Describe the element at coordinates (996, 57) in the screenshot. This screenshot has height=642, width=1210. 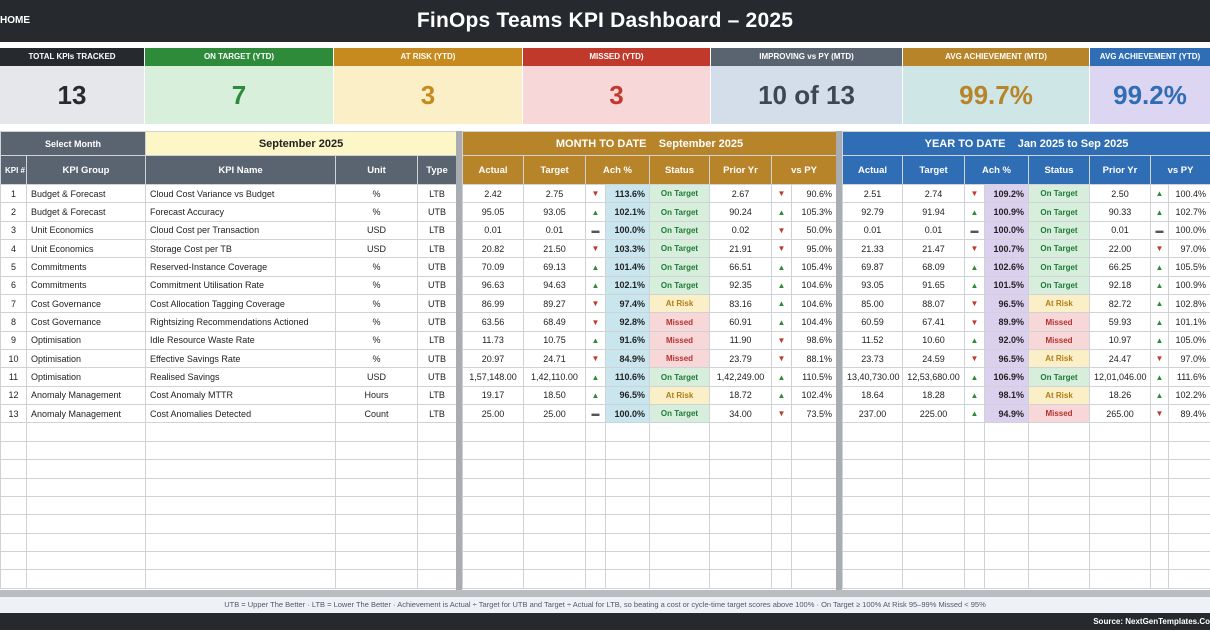
I see `kpi-card-label: AVG ACHIEVEMENT (MTD)` at that location.